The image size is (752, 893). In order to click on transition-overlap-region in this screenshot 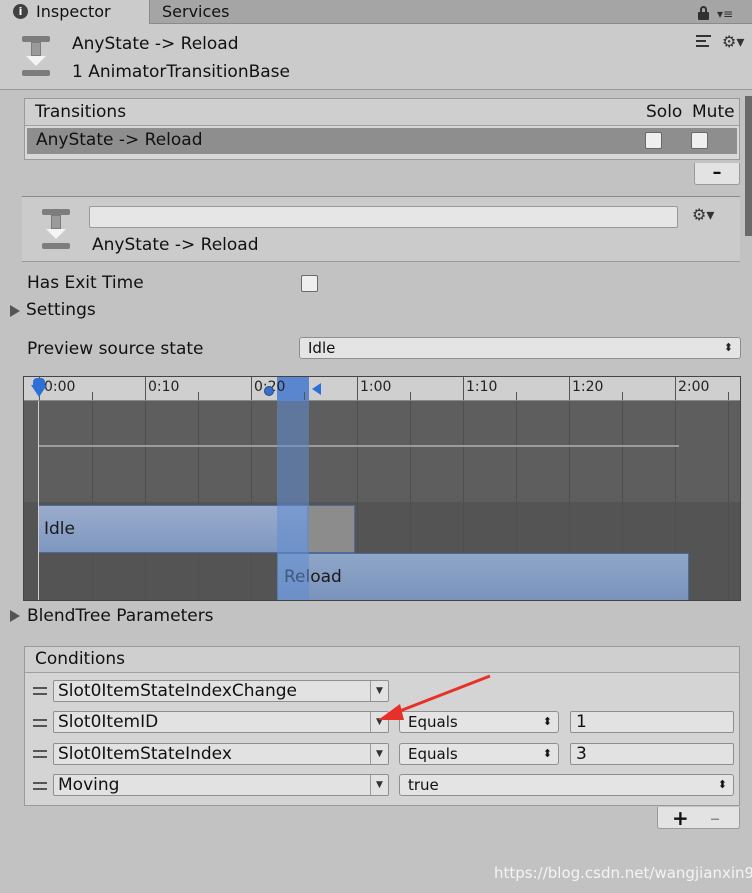, I will do `click(293, 488)`.